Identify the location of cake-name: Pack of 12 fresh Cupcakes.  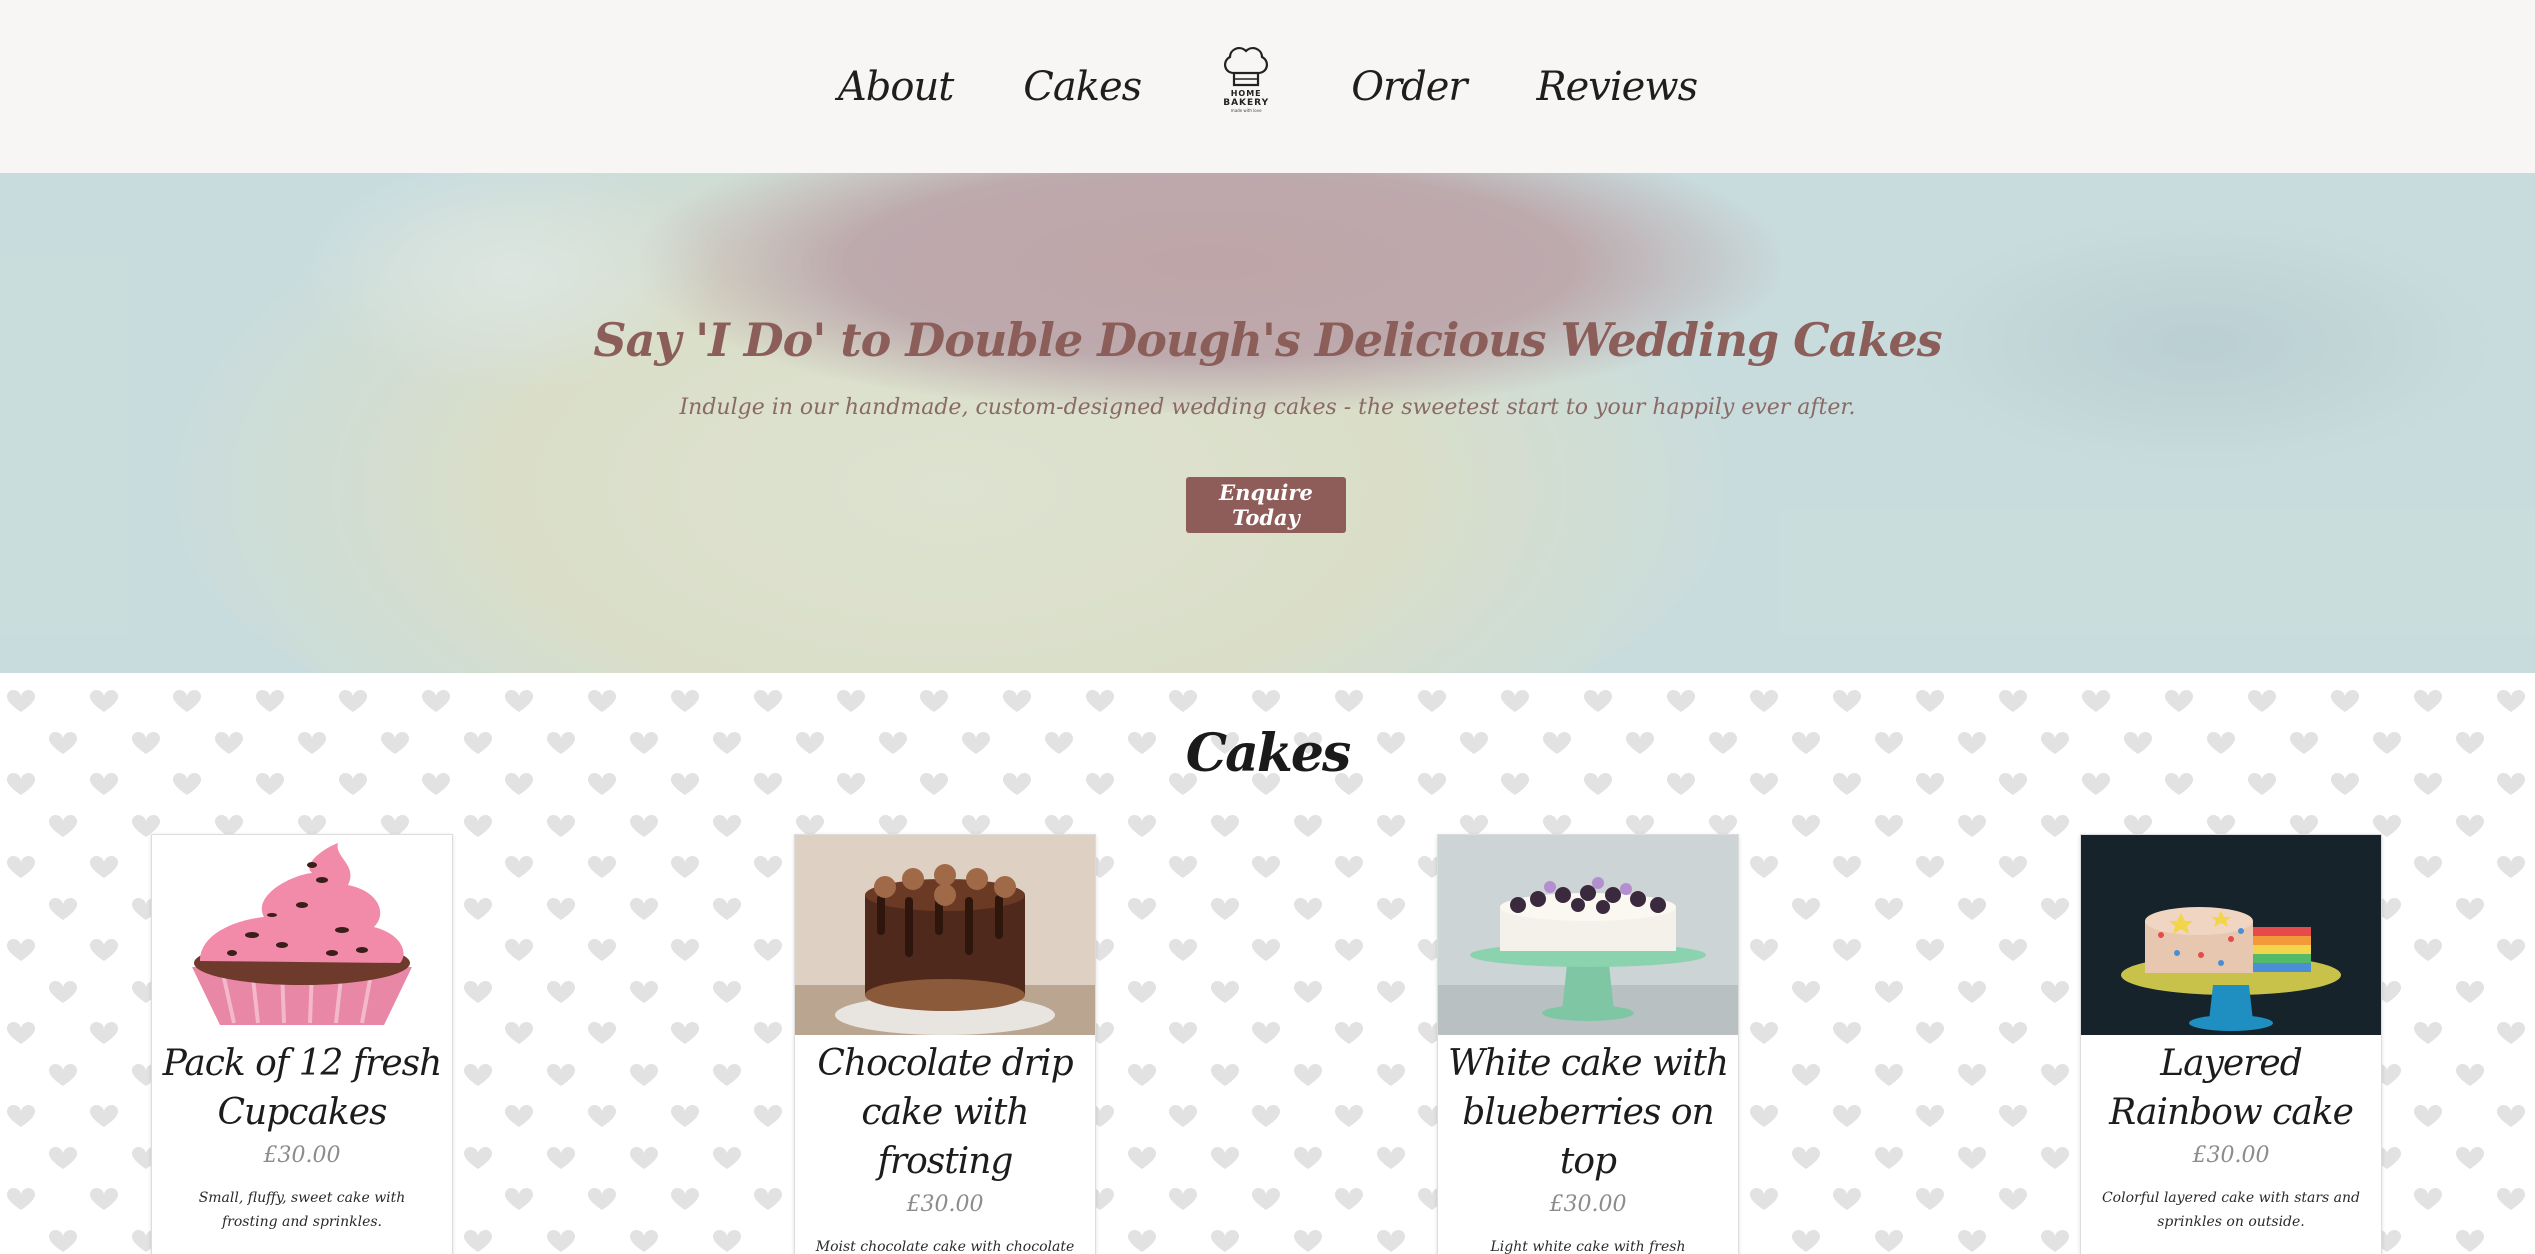
(302, 1088).